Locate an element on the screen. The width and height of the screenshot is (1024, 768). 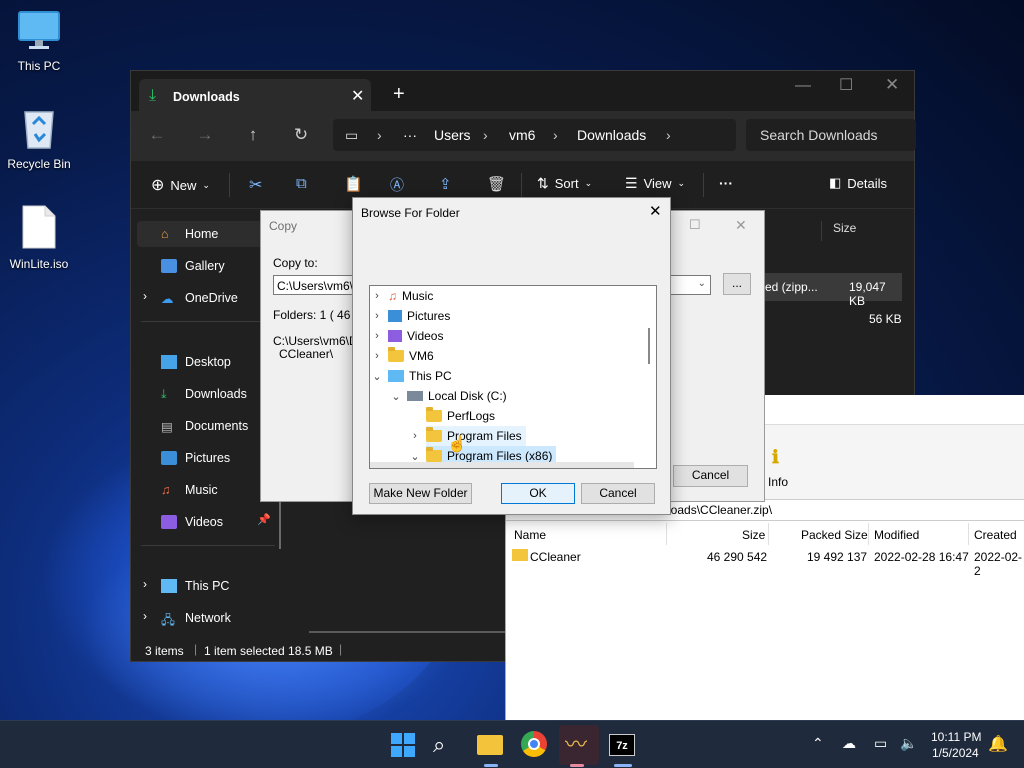
address-bar: ▭ › ··· Users › vm6 › Downloads › is located at coordinates (534, 135).